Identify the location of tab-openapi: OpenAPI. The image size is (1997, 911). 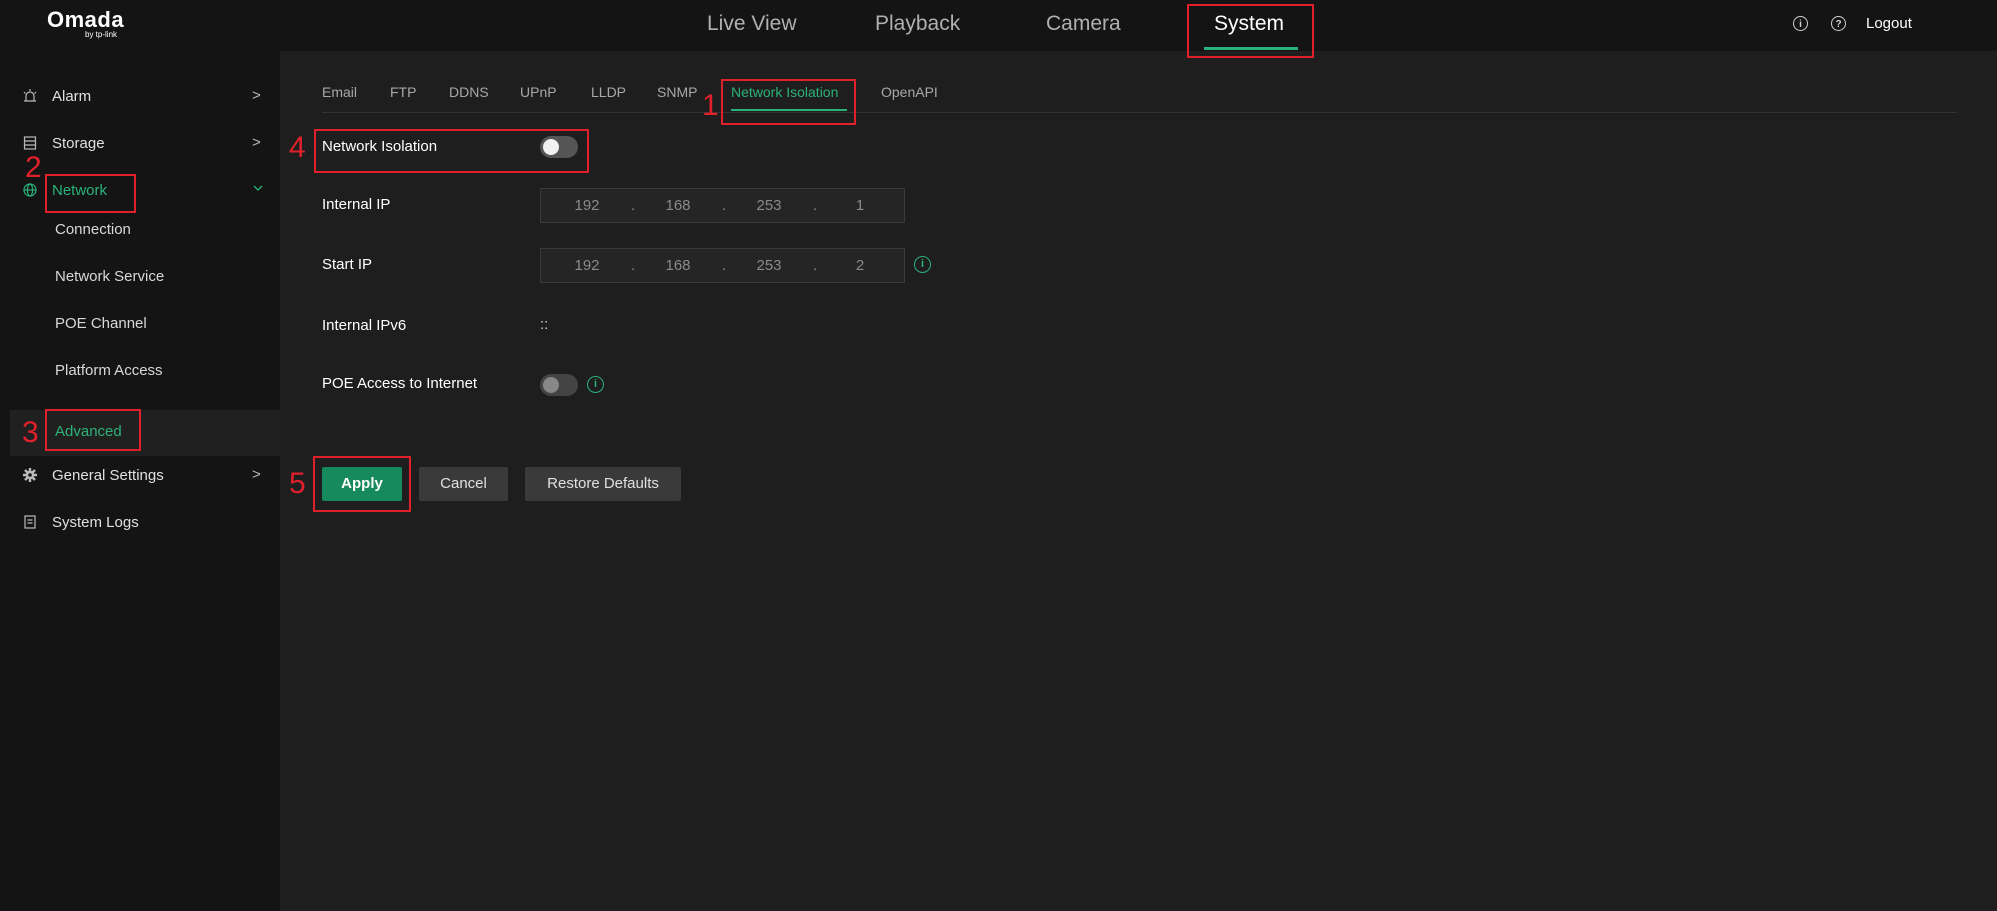
(909, 92).